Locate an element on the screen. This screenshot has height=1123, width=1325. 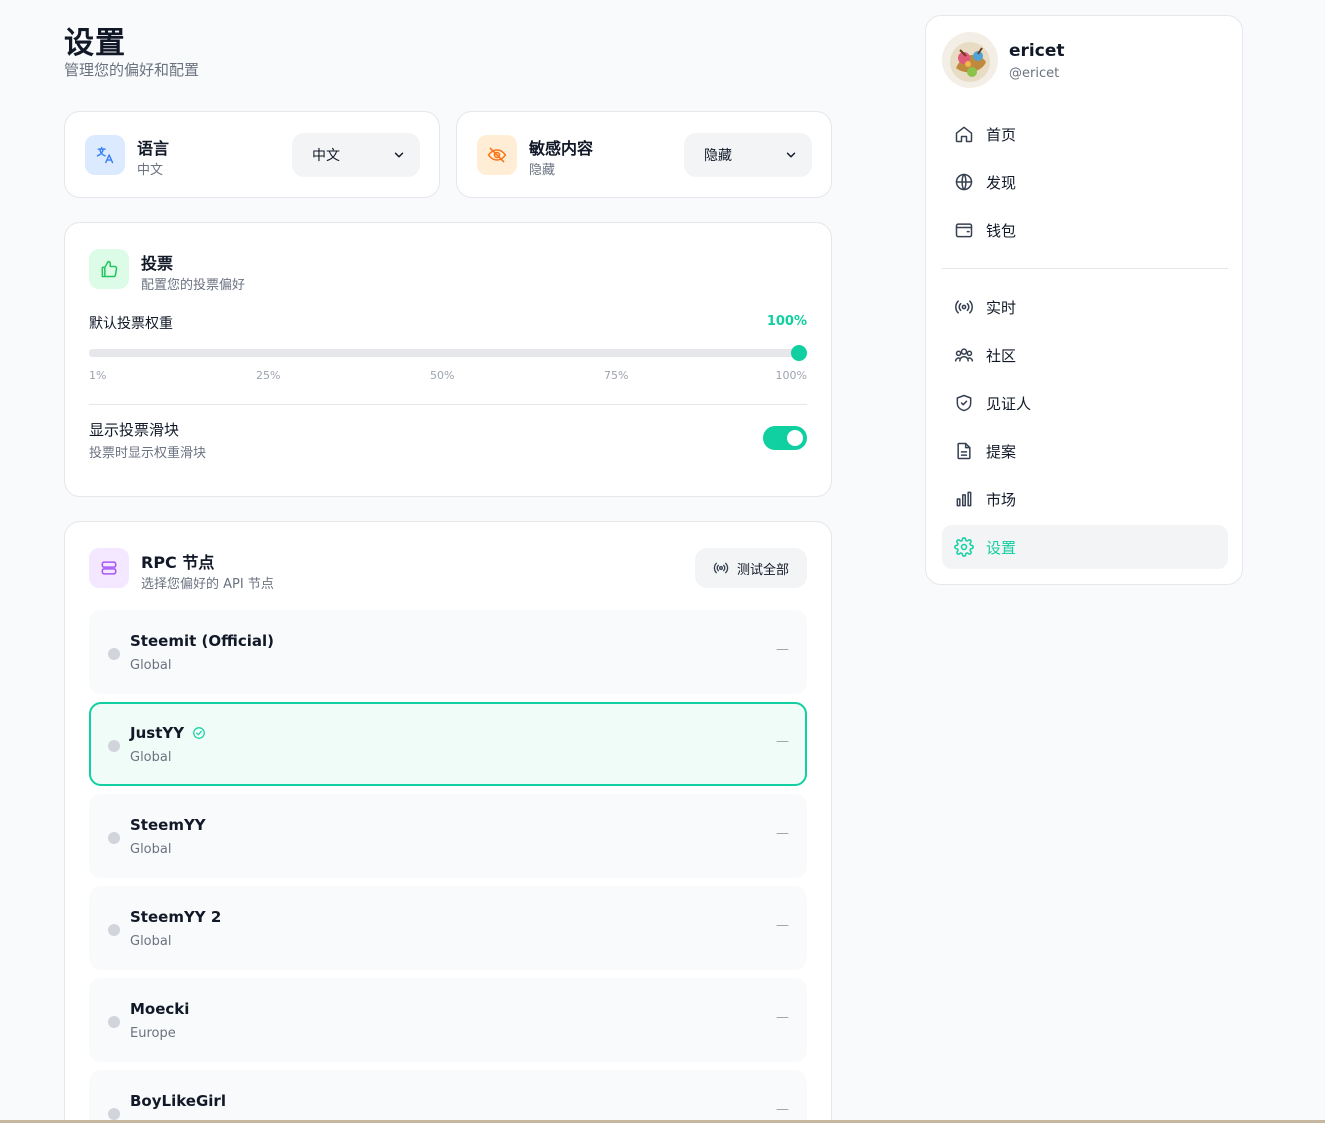
show-slider-desc: 投票时显示权重滑块 is located at coordinates (148, 453).